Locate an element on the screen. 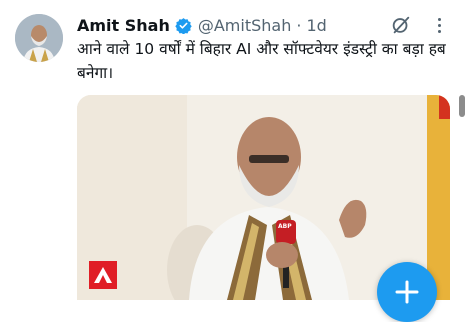 Image resolution: width=465 pixels, height=322 pixels. microphone-label: ABP is located at coordinates (285, 226).